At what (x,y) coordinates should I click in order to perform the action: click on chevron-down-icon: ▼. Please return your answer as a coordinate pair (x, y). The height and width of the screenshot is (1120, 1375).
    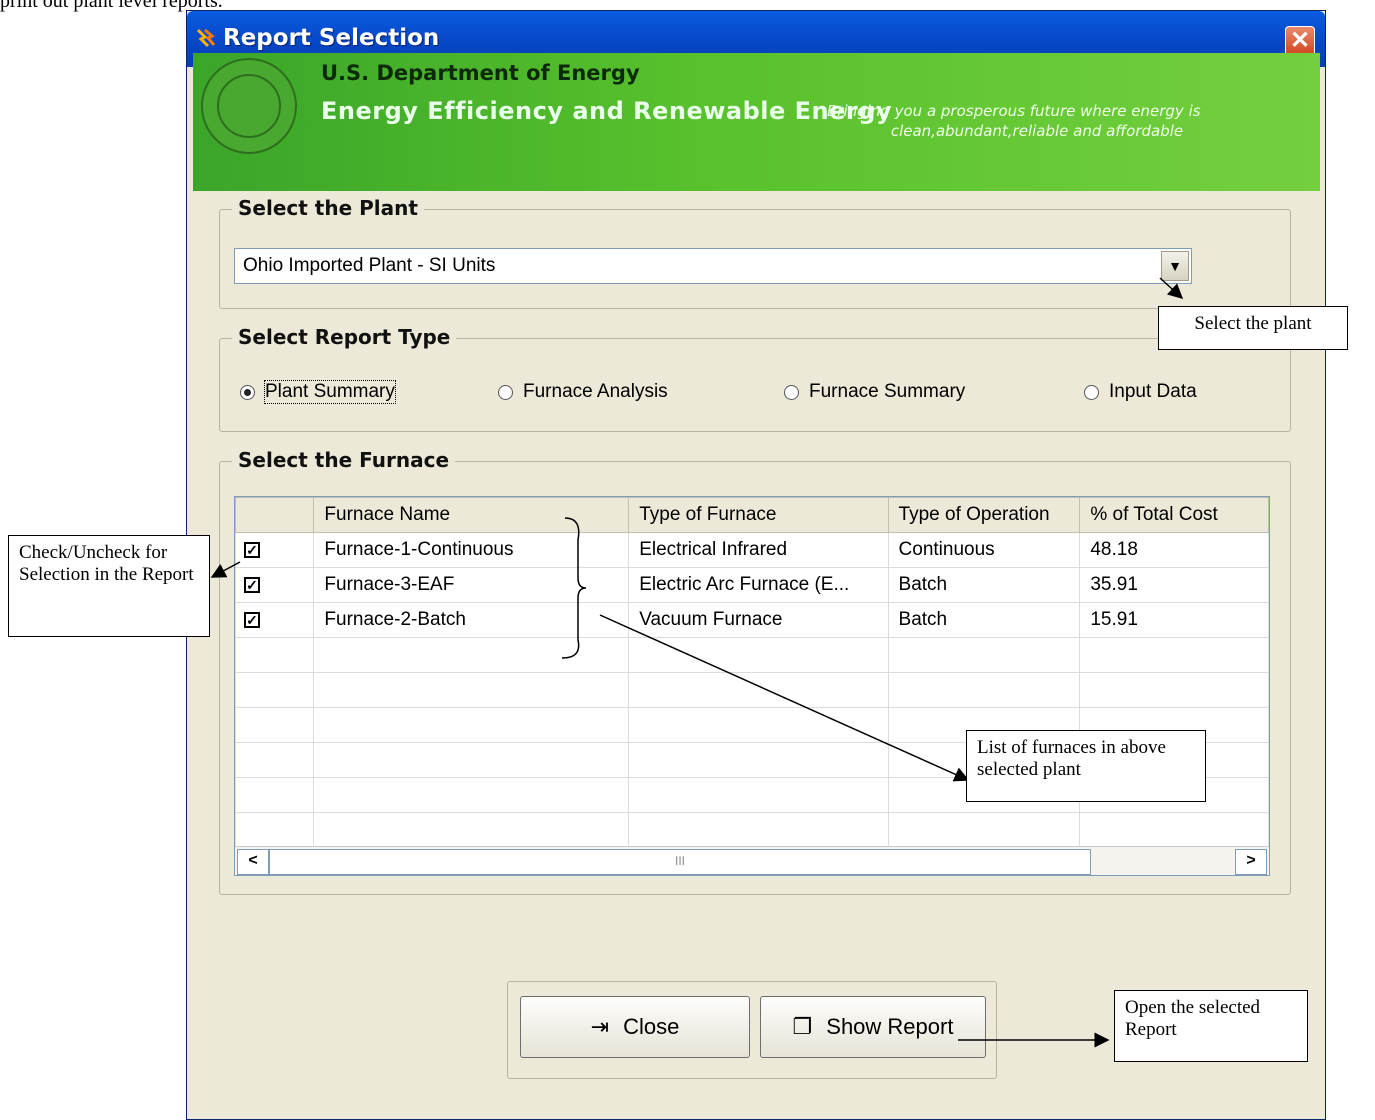
    Looking at the image, I should click on (1175, 266).